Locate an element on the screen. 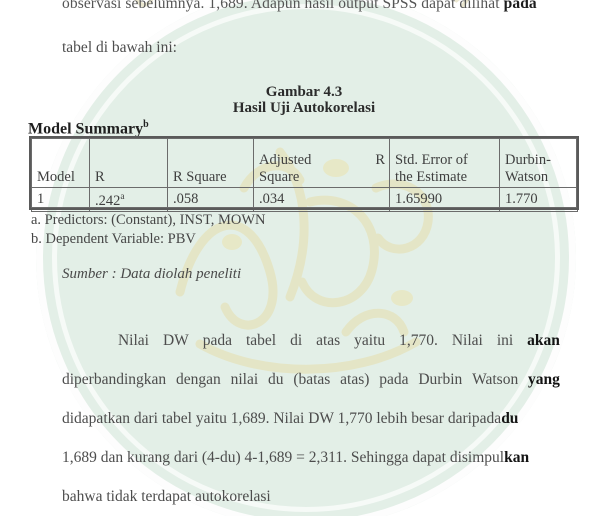 The height and width of the screenshot is (516, 608). column-header-durbin-watson: Durbin- Watson is located at coordinates (538, 163).